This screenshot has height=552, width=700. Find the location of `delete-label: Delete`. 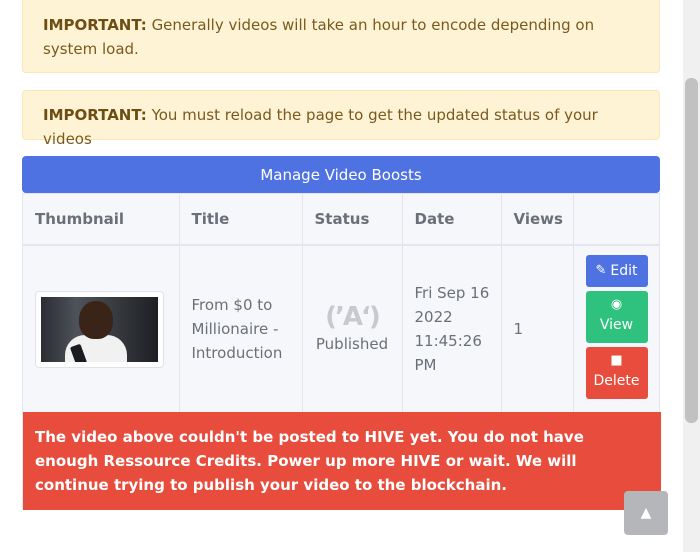

delete-label: Delete is located at coordinates (616, 381).